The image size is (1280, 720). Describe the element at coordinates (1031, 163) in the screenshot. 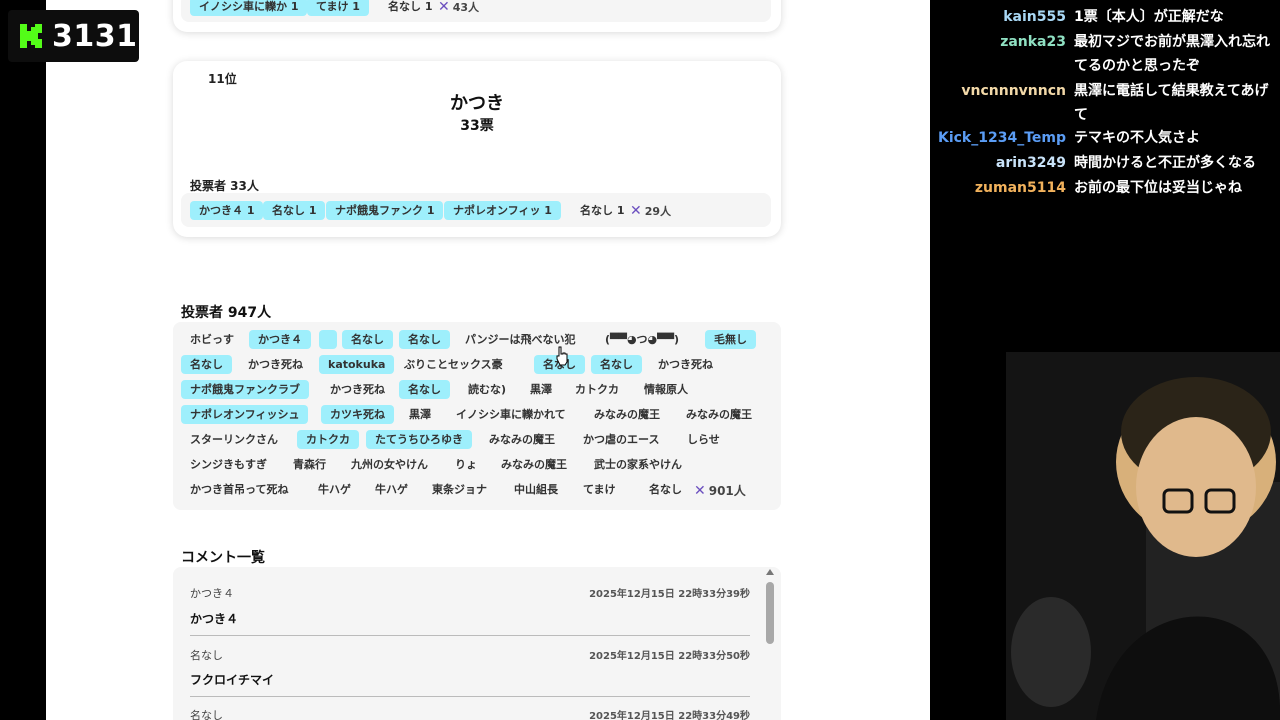

I see `chat-username: arin3249` at that location.